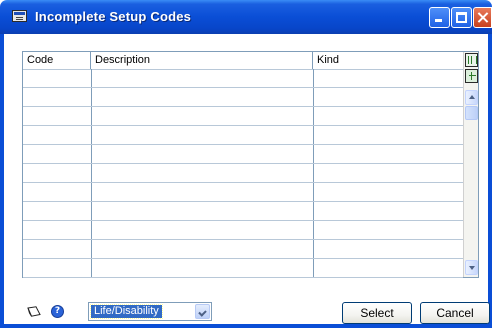  I want to click on note-icon, so click(34, 311).